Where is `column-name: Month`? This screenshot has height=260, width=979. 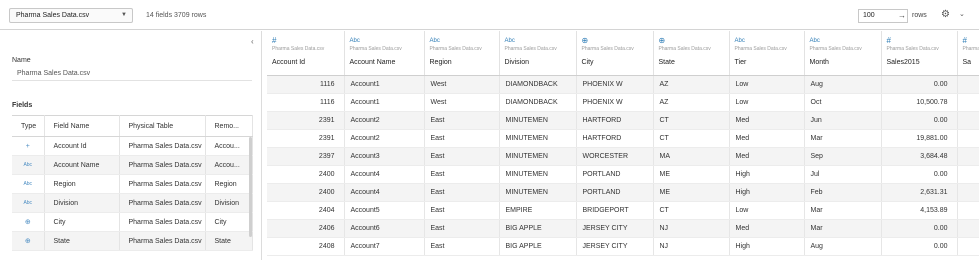
column-name: Month is located at coordinates (845, 62).